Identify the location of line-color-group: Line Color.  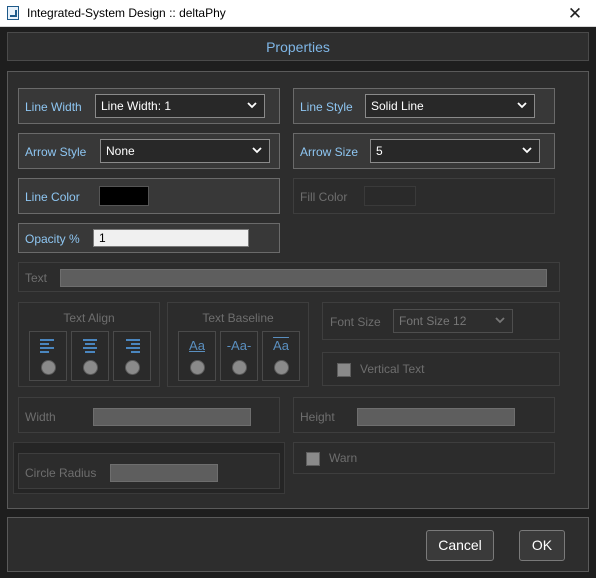
(149, 196).